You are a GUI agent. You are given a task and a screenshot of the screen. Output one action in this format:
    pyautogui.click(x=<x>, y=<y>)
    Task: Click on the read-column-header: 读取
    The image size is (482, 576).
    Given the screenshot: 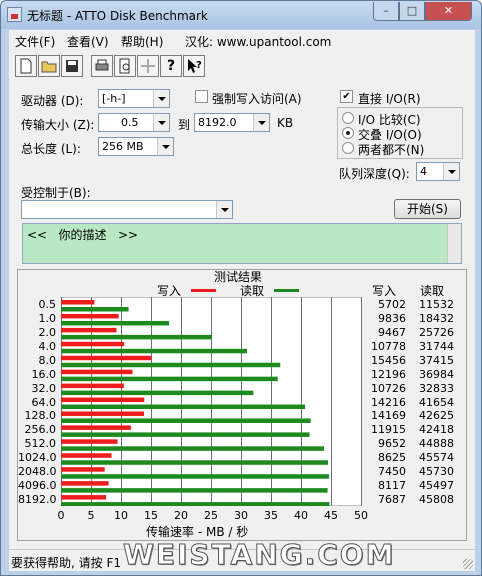 What is the action you would take?
    pyautogui.click(x=432, y=291)
    